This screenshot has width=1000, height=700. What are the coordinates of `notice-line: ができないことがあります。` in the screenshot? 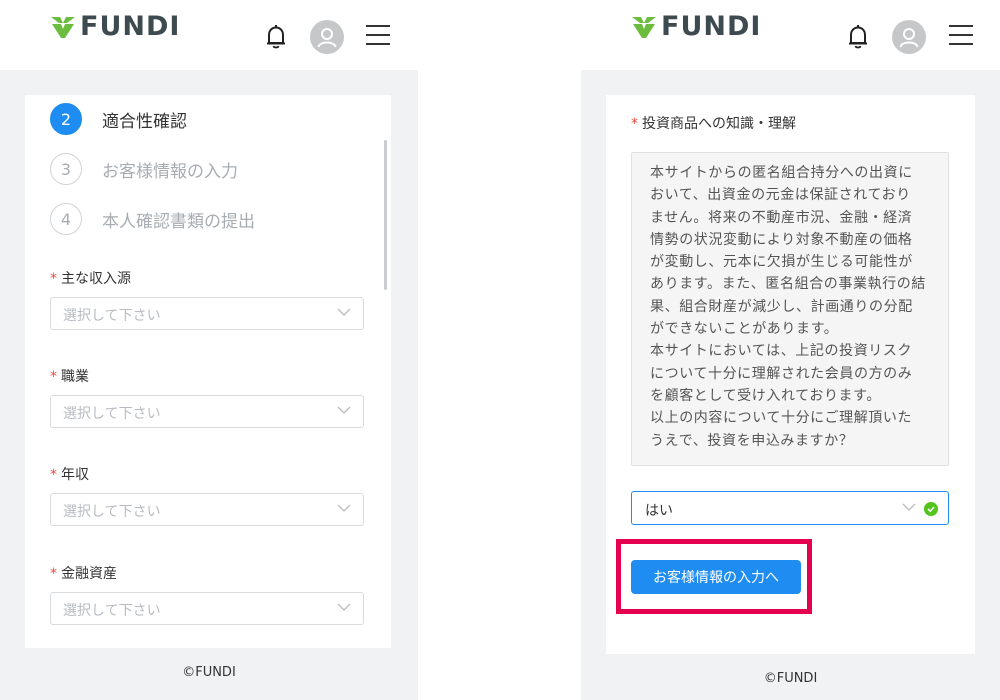 It's located at (744, 329).